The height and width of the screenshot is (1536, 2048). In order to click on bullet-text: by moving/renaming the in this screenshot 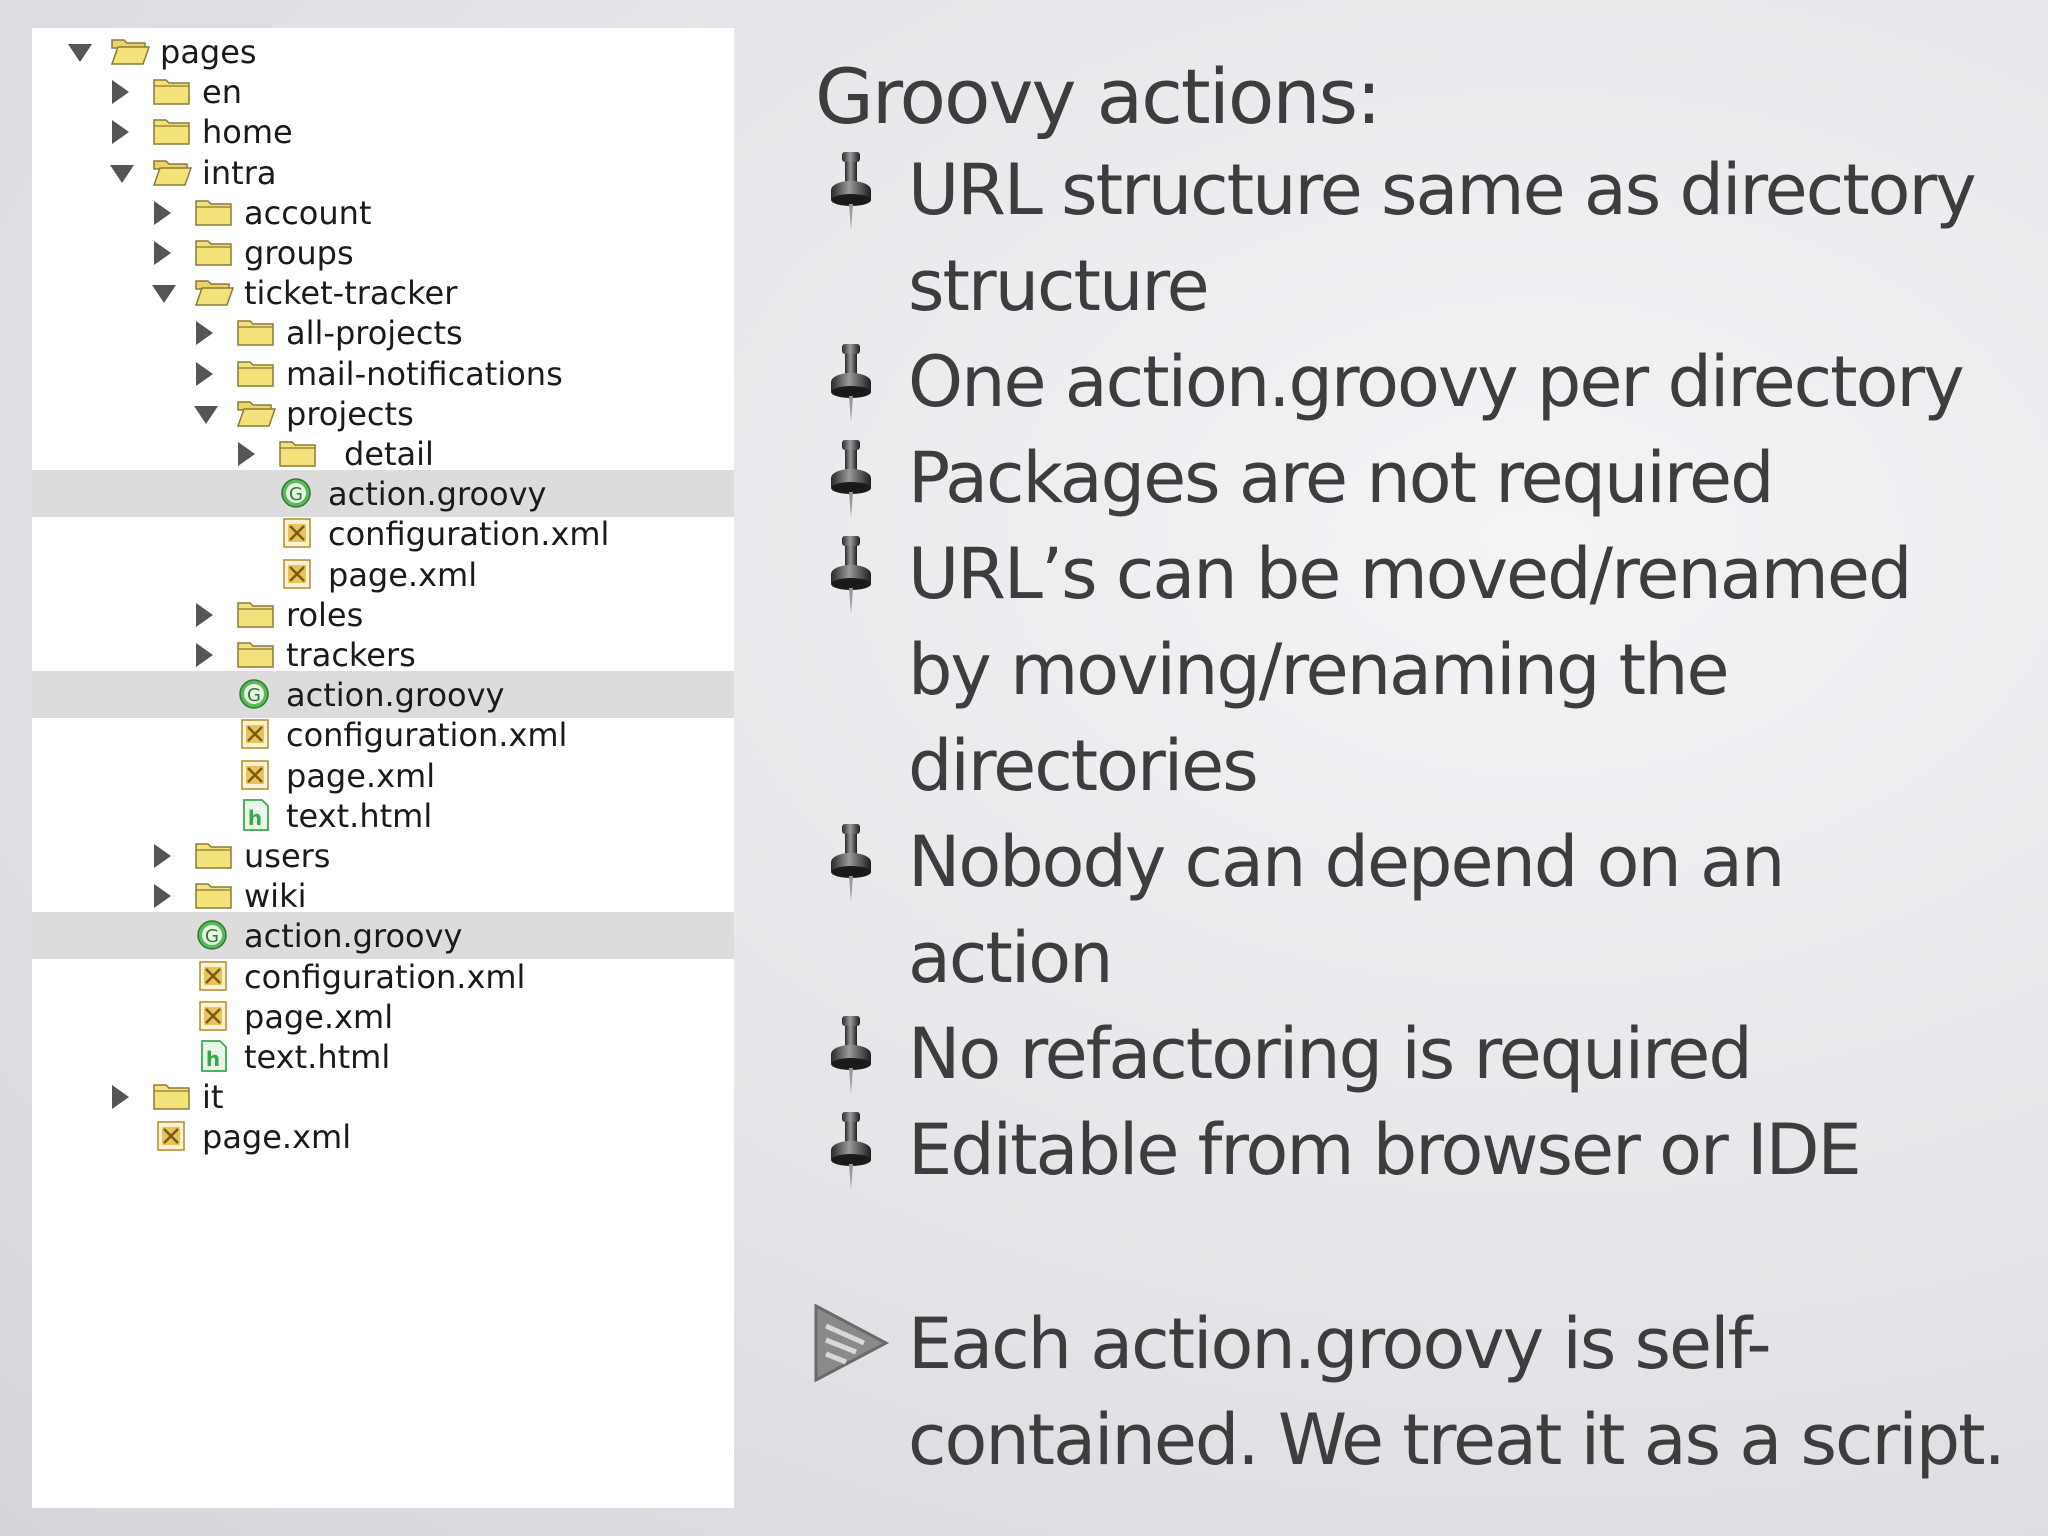, I will do `click(1319, 670)`.